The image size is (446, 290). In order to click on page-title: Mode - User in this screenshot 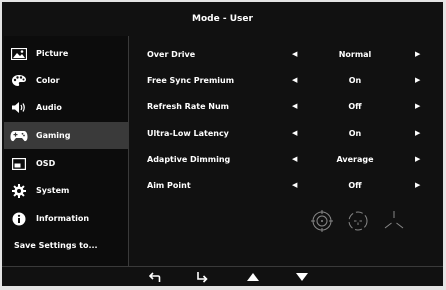, I will do `click(222, 19)`.